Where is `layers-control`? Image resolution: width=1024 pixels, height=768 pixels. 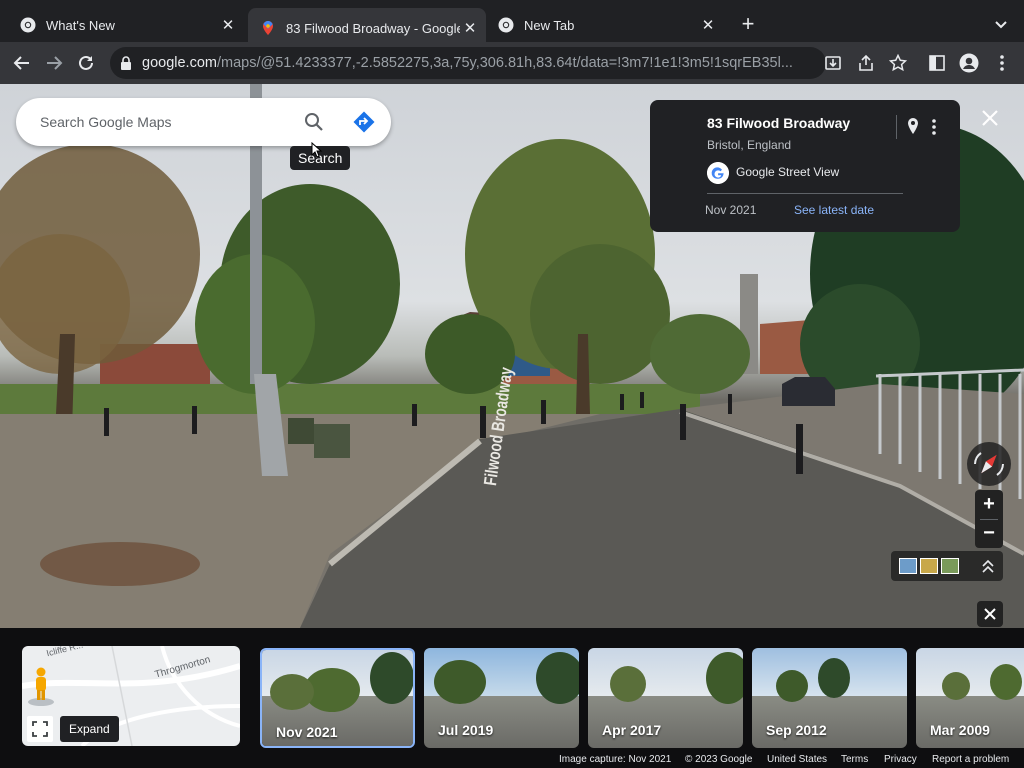
layers-control is located at coordinates (947, 566).